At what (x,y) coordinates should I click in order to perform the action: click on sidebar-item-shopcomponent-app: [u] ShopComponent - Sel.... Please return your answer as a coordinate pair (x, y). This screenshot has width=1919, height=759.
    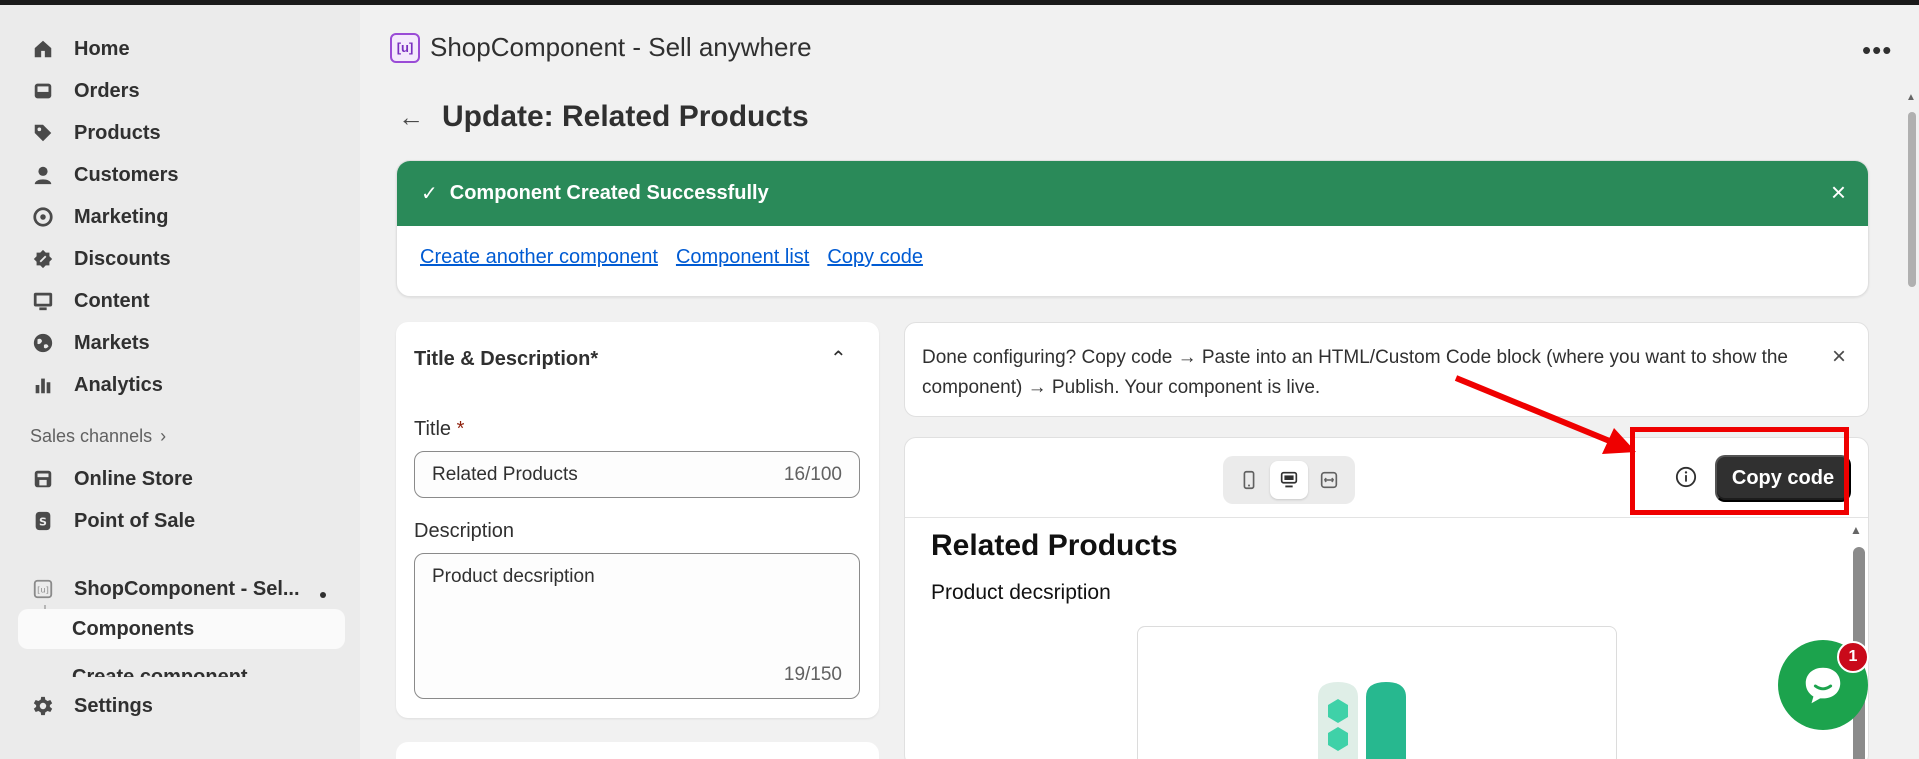
    Looking at the image, I should click on (181, 589).